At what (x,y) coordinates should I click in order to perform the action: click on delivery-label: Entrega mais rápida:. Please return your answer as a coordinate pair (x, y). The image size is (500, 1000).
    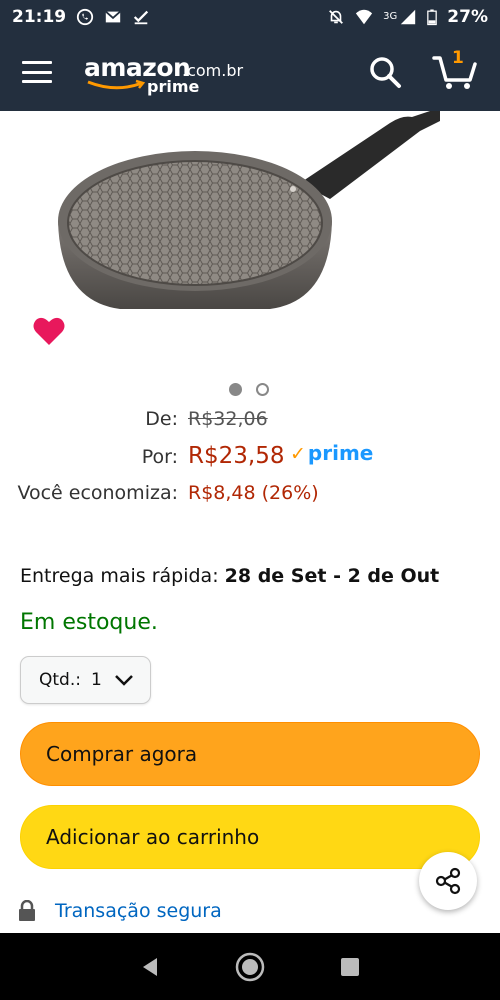
    Looking at the image, I should click on (119, 576).